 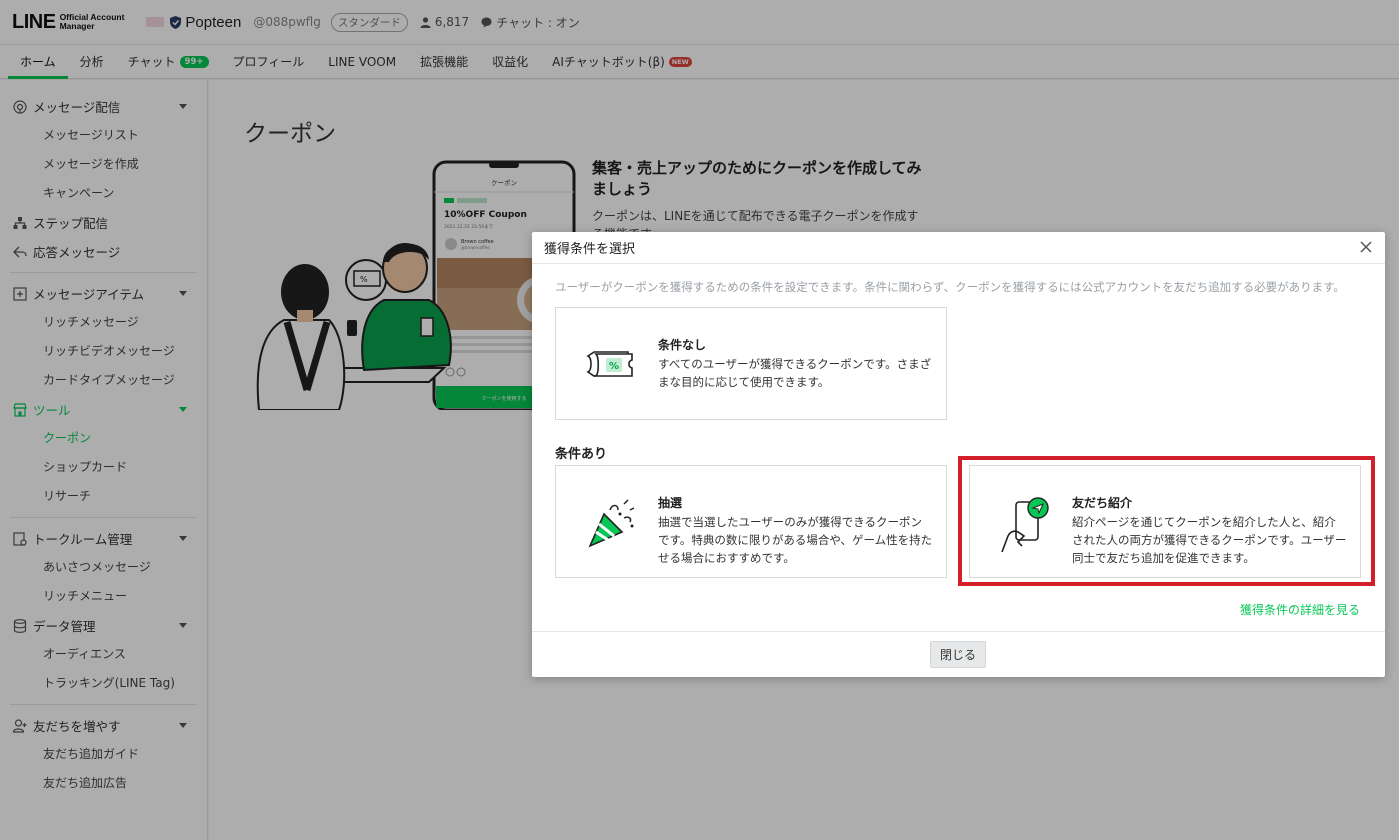 What do you see at coordinates (1366, 247) in the screenshot?
I see `close-icon` at bounding box center [1366, 247].